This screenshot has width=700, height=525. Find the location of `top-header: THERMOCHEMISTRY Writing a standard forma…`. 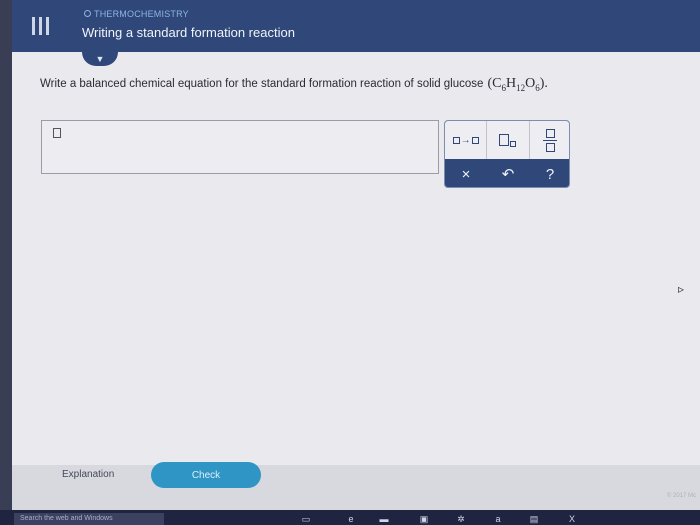

top-header: THERMOCHEMISTRY Writing a standard forma… is located at coordinates (356, 26).